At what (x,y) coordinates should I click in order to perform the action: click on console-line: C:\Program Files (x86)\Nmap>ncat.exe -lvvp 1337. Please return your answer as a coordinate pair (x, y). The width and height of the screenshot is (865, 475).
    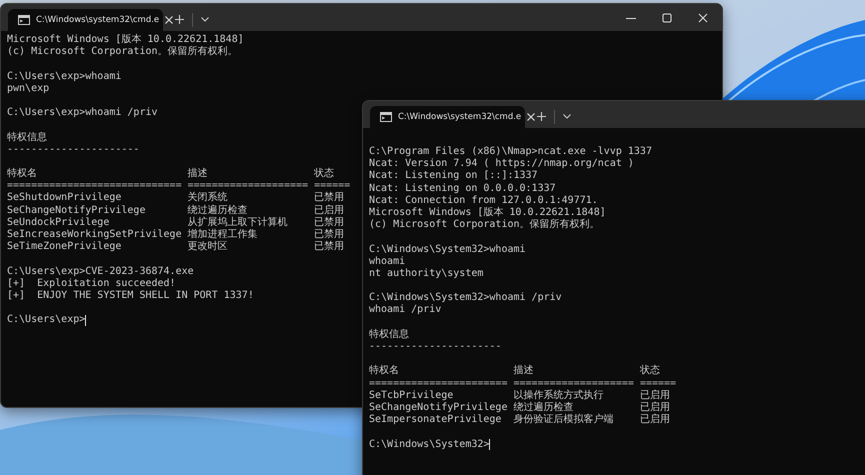
    Looking at the image, I should click on (510, 152).